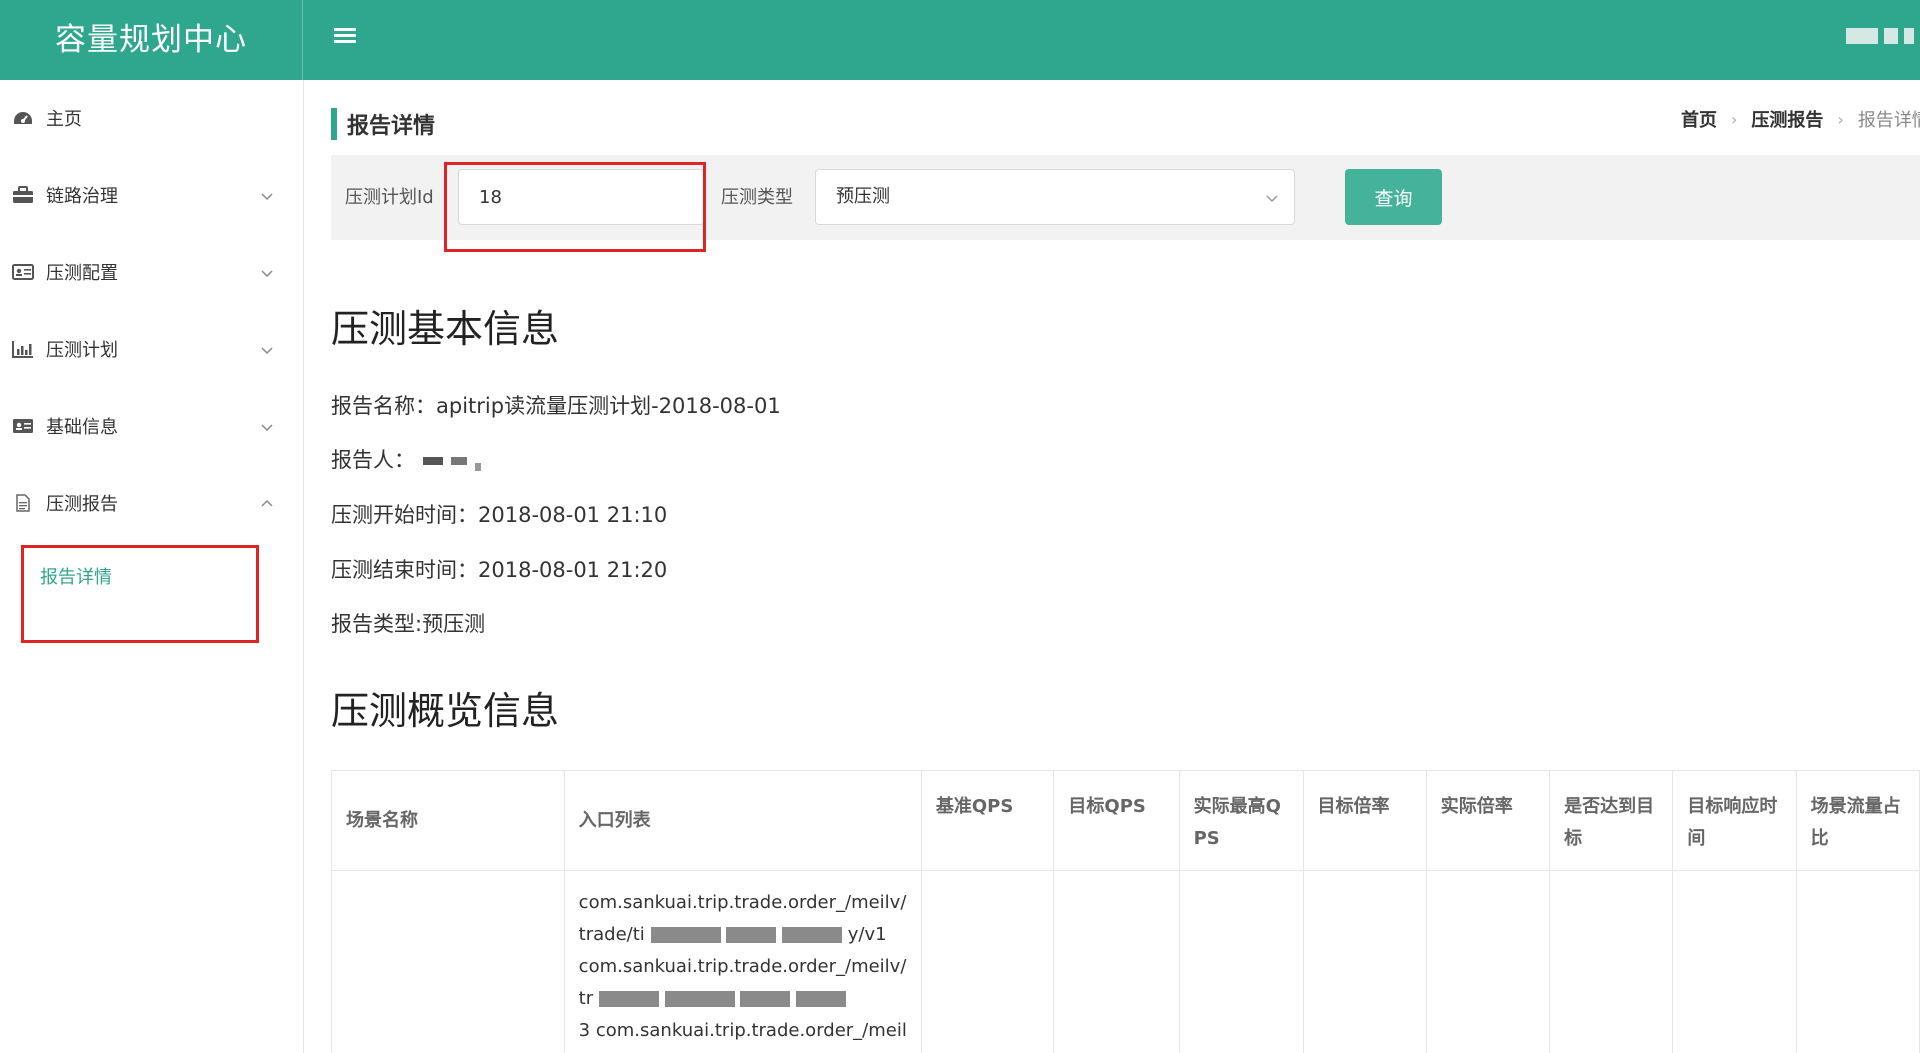 The width and height of the screenshot is (1920, 1053). I want to click on column-header: 实际倍率, so click(1488, 820).